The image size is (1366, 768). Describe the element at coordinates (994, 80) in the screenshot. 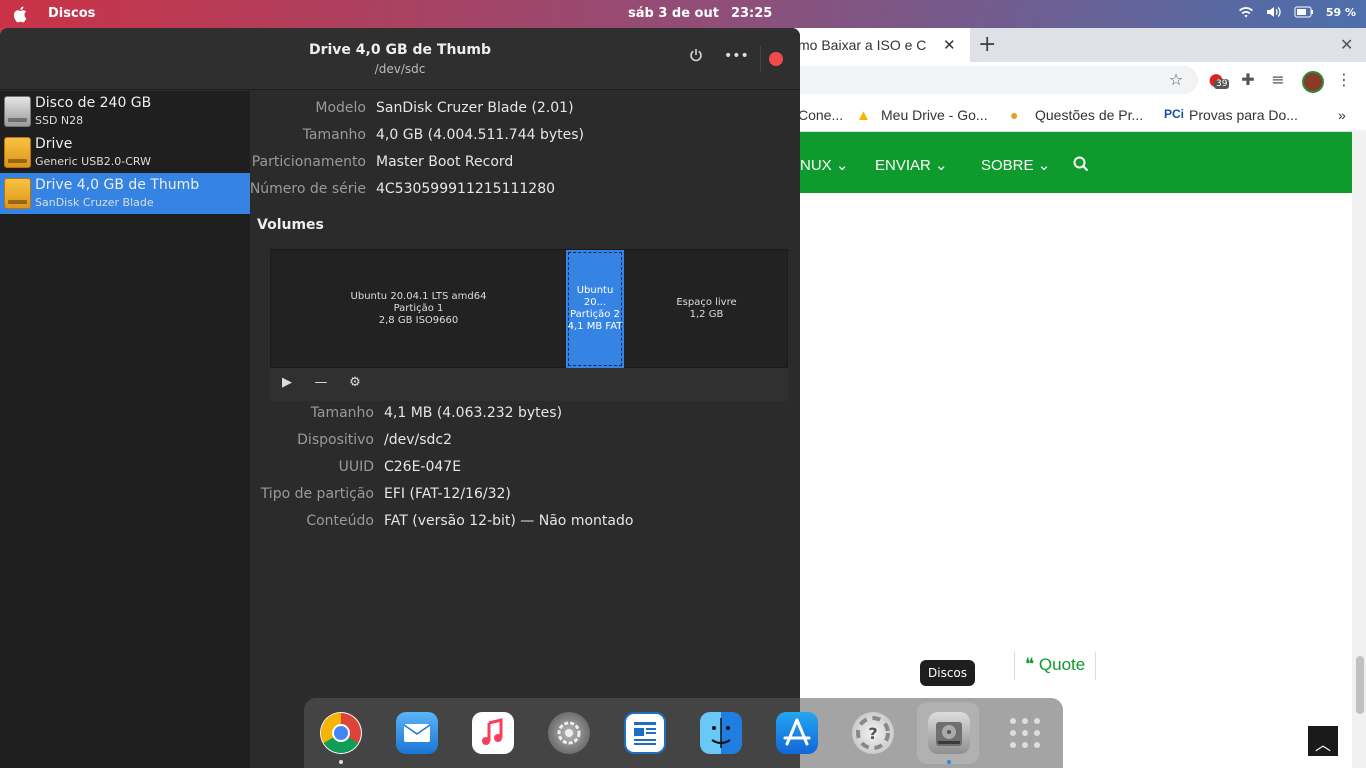

I see `address-bar` at that location.